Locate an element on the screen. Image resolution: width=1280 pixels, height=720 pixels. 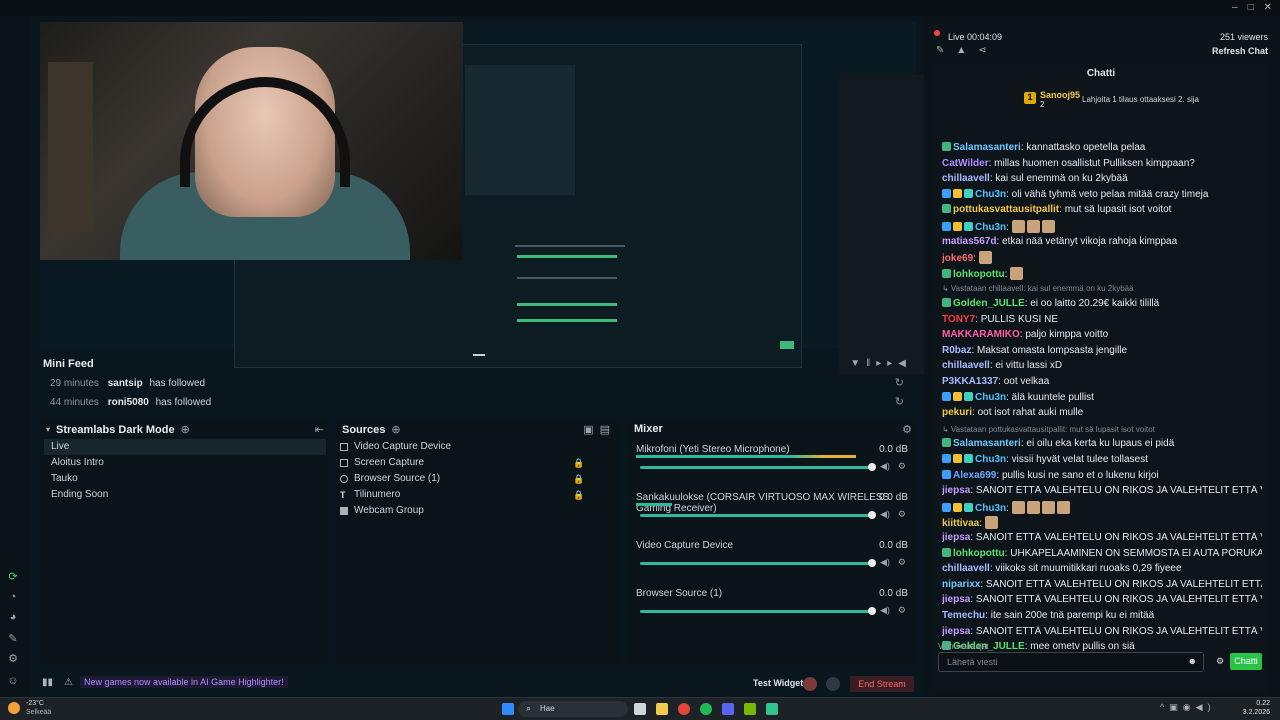
chat-username: CatWilder is located at coordinates (965, 163).